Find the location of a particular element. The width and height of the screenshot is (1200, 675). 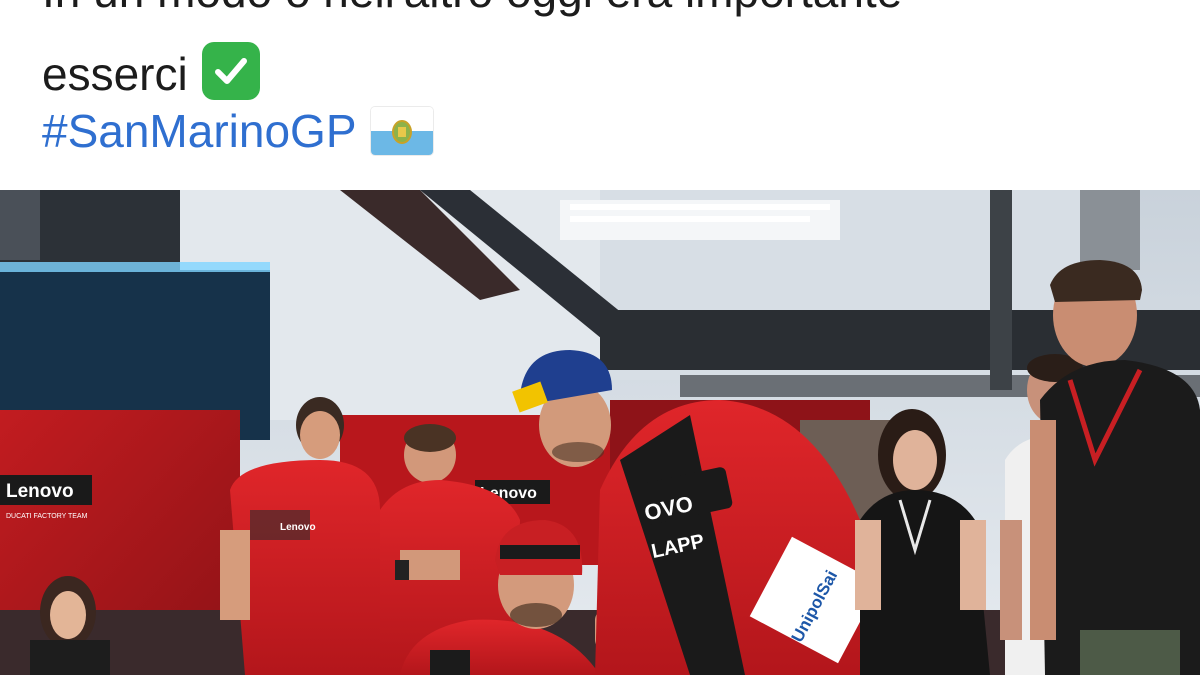

hashtag-line: #SanMarinoGP is located at coordinates (237, 128).